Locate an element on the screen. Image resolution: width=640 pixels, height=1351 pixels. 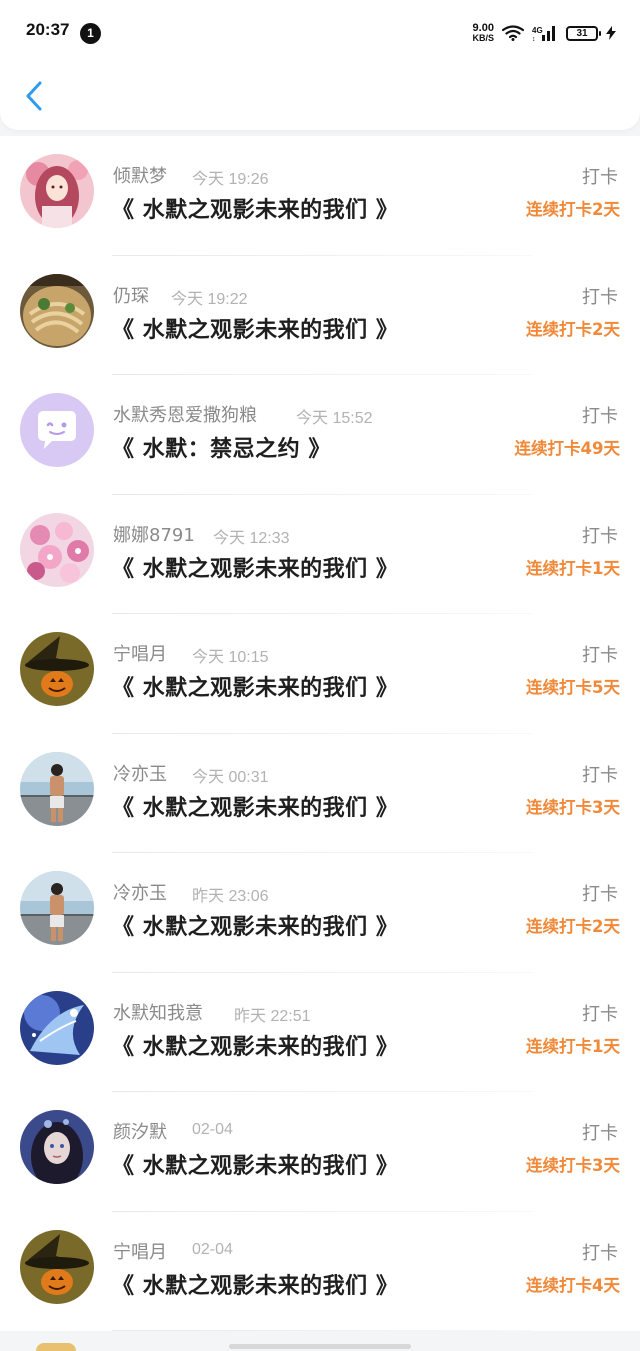
post-time: 昨天 22:51 is located at coordinates (272, 1016).